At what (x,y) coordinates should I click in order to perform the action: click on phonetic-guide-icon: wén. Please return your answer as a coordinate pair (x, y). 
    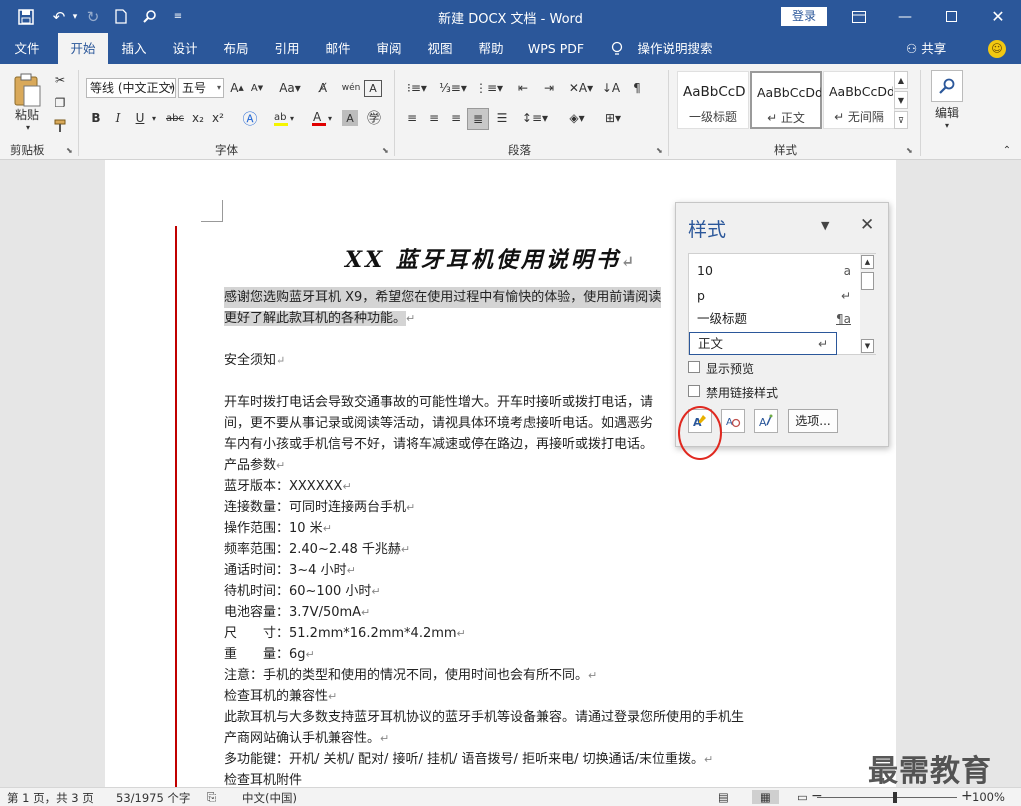
    Looking at the image, I should click on (351, 88).